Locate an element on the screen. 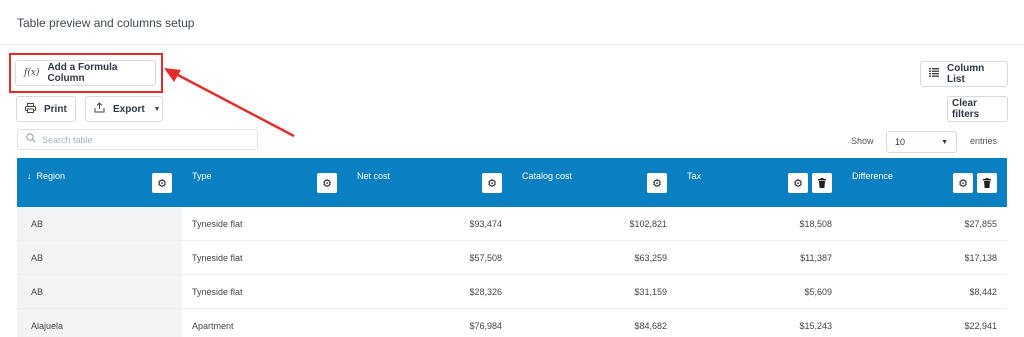  column-label: Net cost is located at coordinates (374, 176).